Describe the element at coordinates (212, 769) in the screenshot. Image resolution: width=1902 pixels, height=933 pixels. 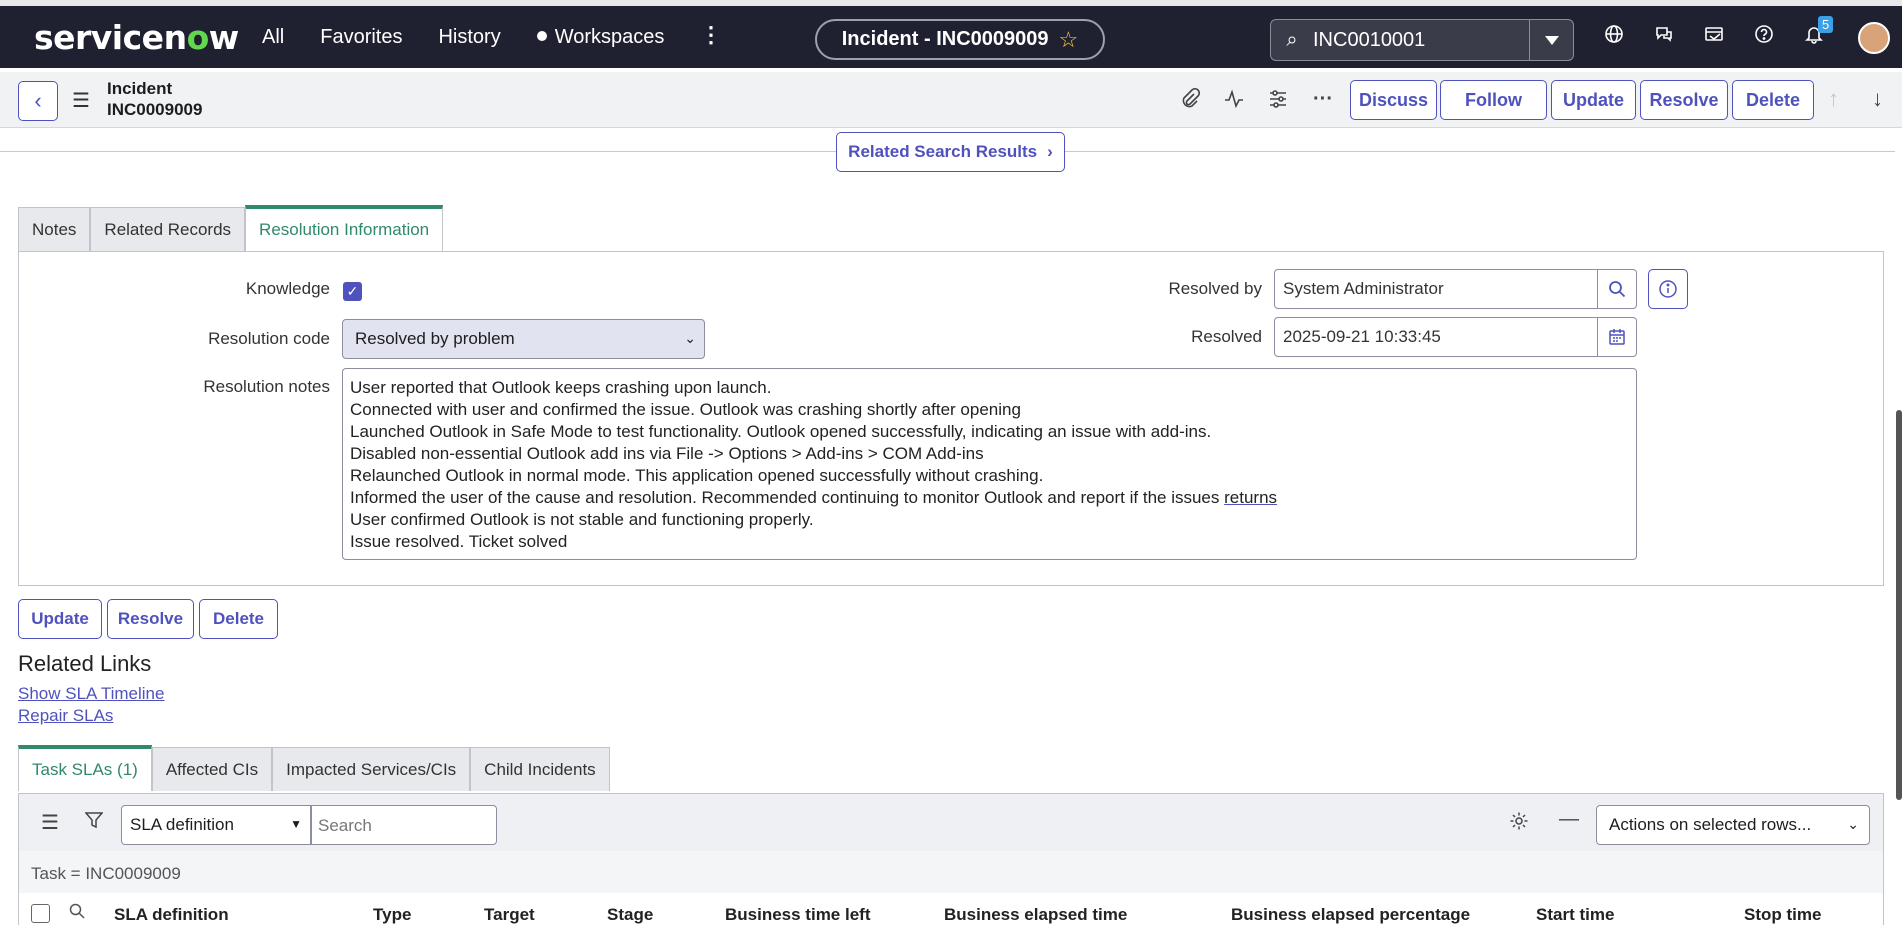
I see `tab-affected-cis: Affected CIs` at that location.